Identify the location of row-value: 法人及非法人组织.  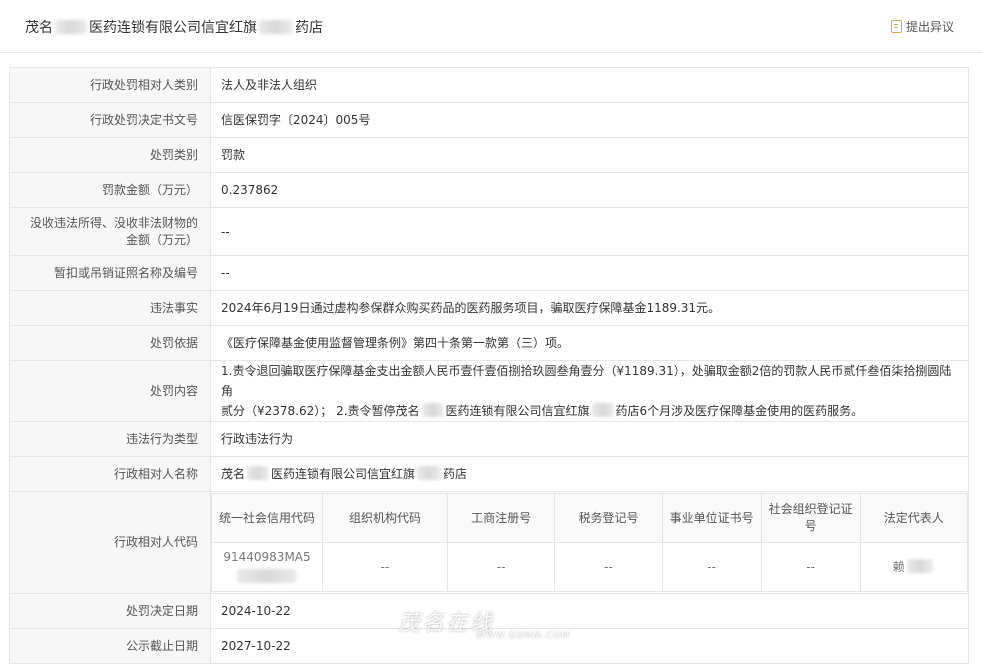
(589, 85).